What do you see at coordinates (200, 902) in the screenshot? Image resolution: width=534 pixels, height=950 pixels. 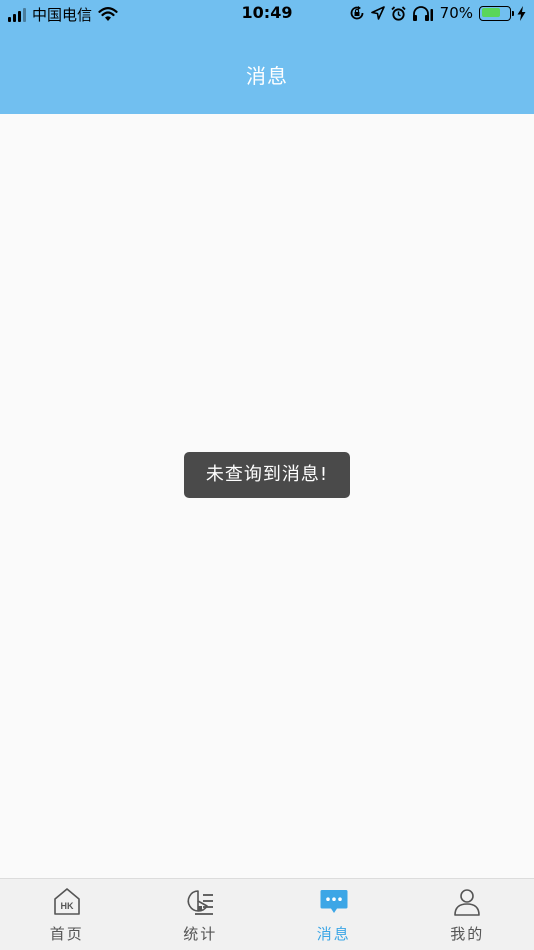 I see `statistics-icon` at bounding box center [200, 902].